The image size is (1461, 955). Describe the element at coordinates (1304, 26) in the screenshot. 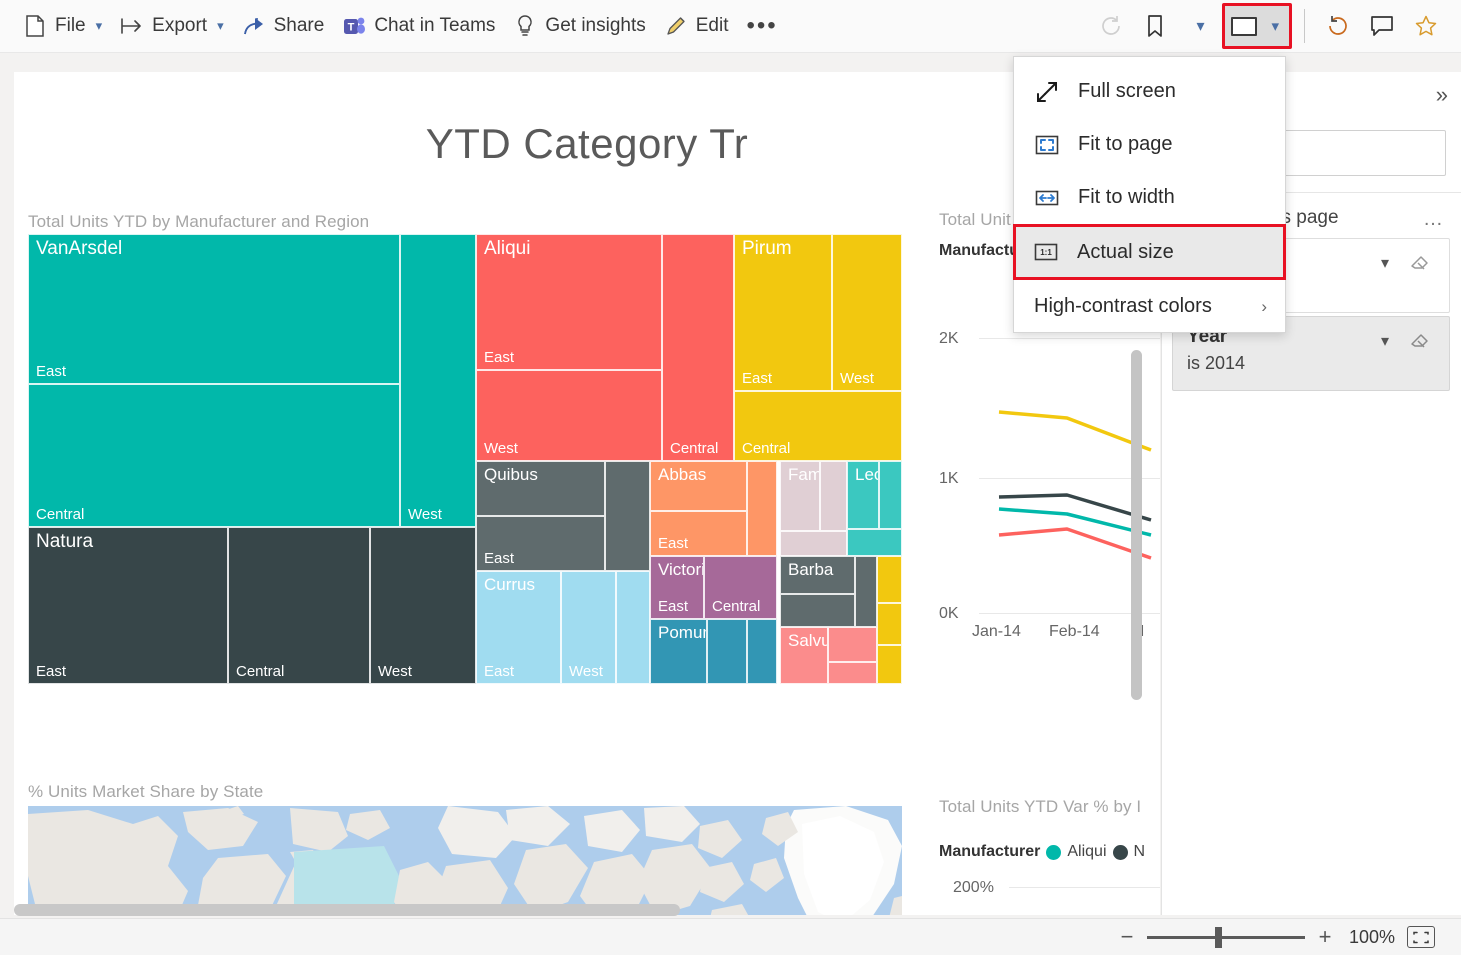

I see `toolbar-divider` at that location.